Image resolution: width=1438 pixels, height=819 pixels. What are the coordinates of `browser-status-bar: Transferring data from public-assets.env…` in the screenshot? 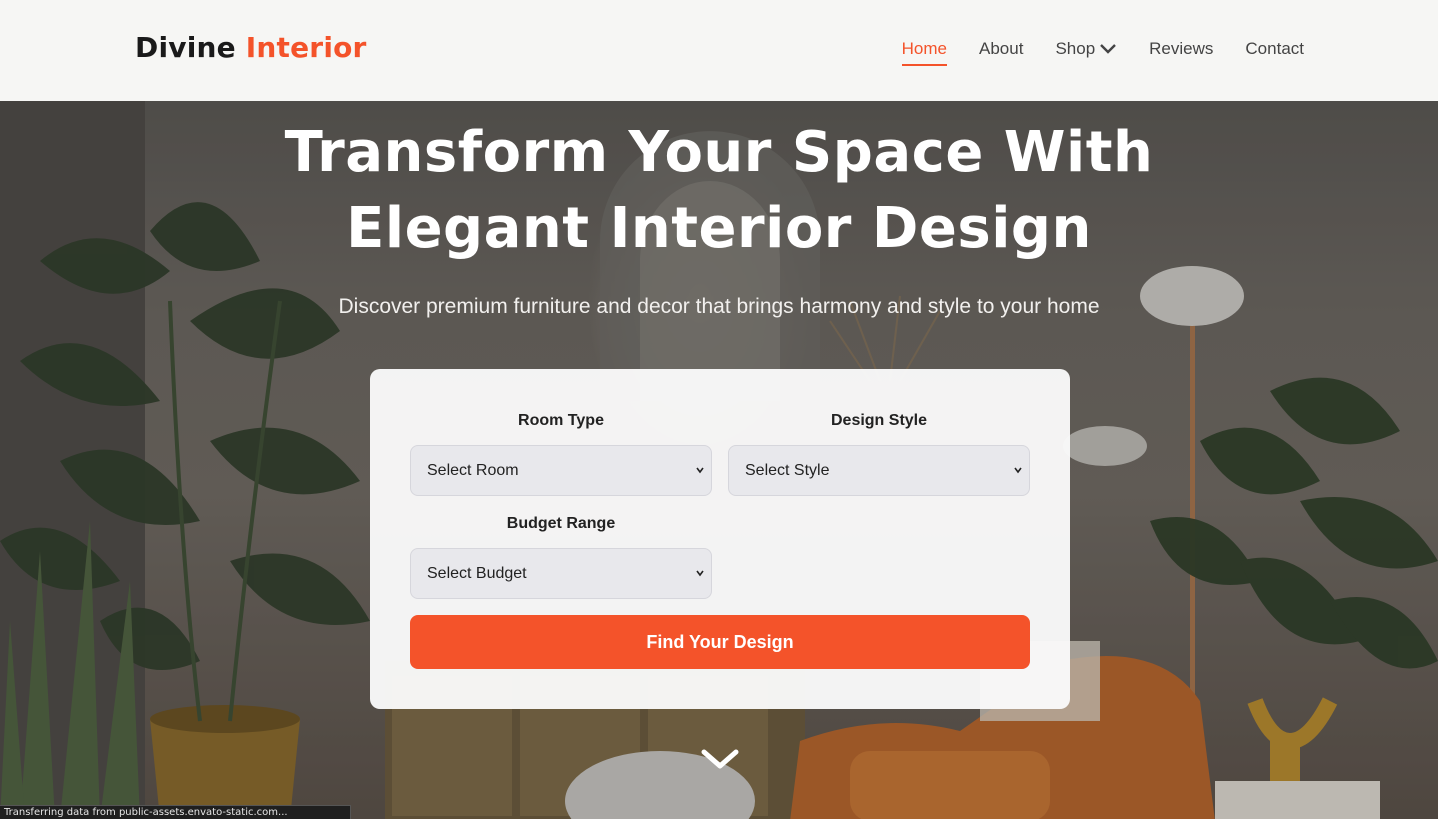 It's located at (175, 812).